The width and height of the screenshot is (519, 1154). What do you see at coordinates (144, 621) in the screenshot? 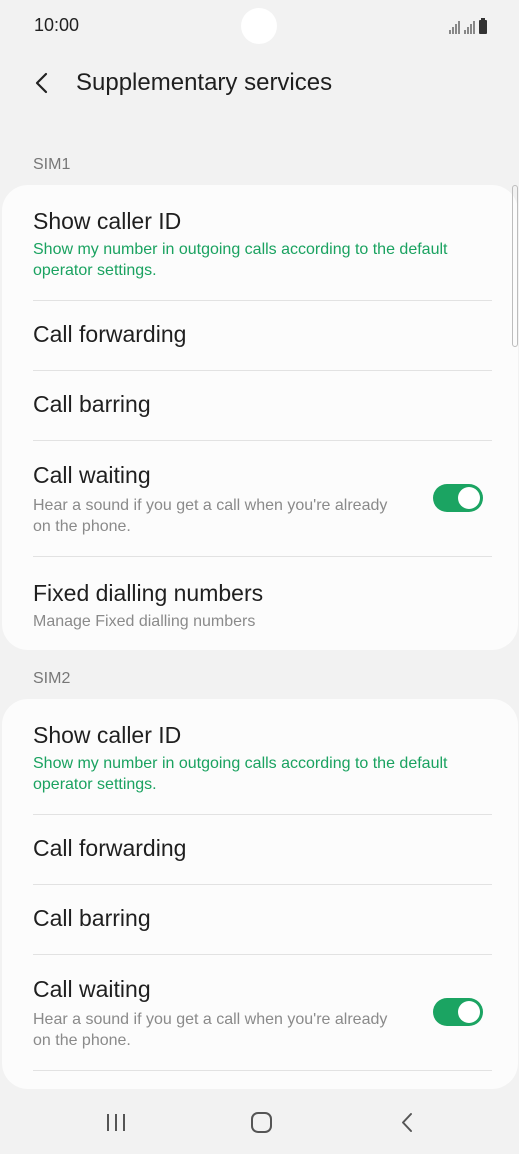
I see `row-subtitle: Manage Fixed dialling numbers` at bounding box center [144, 621].